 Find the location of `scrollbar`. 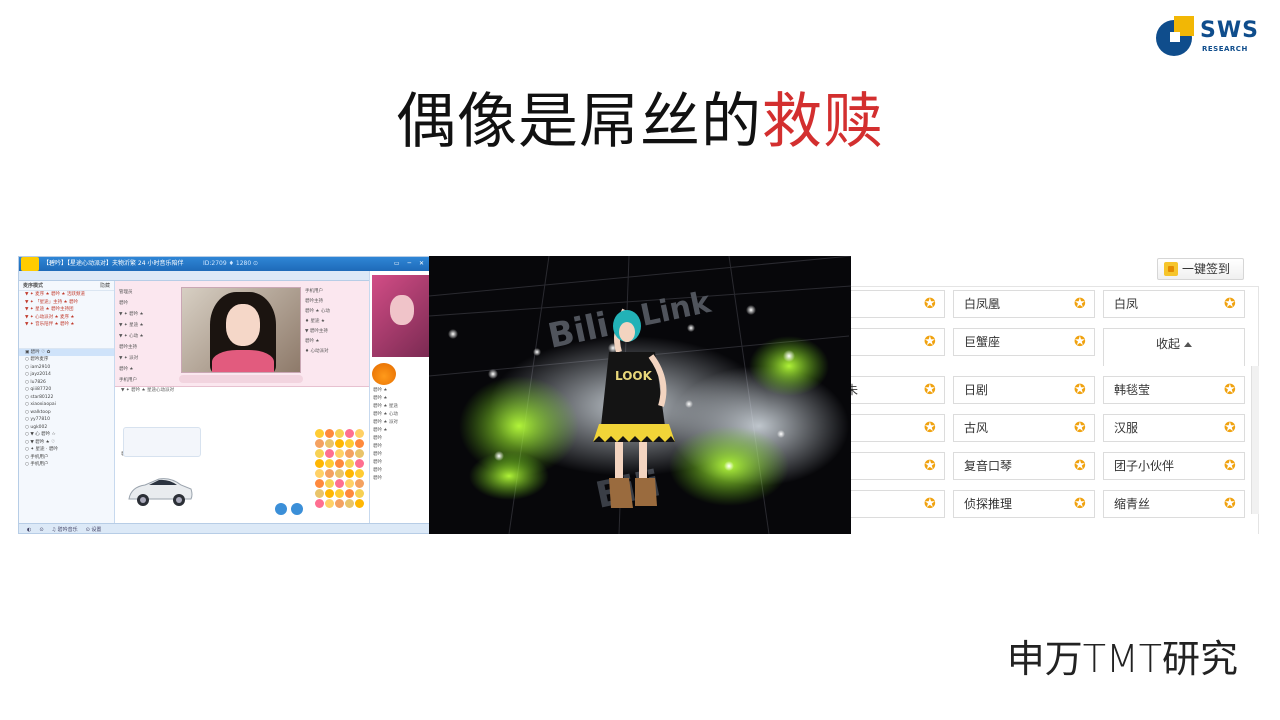

scrollbar is located at coordinates (1255, 440).